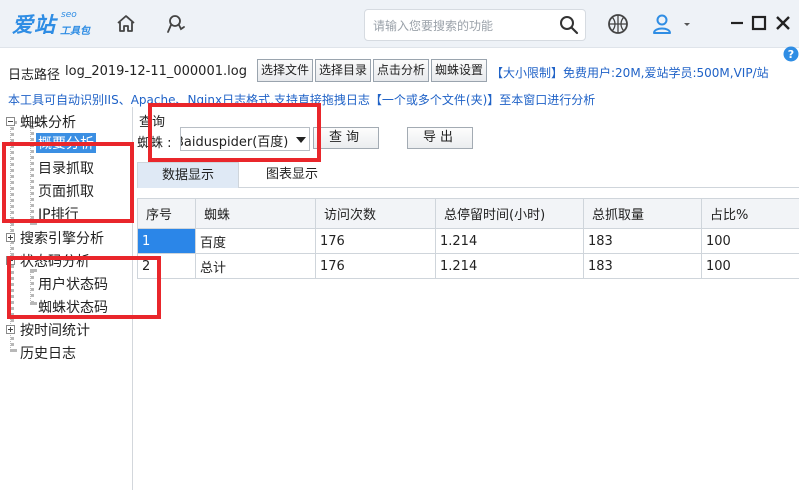 The height and width of the screenshot is (490, 799). Describe the element at coordinates (642, 213) in the screenshot. I see `column-header: 总抓取量` at that location.